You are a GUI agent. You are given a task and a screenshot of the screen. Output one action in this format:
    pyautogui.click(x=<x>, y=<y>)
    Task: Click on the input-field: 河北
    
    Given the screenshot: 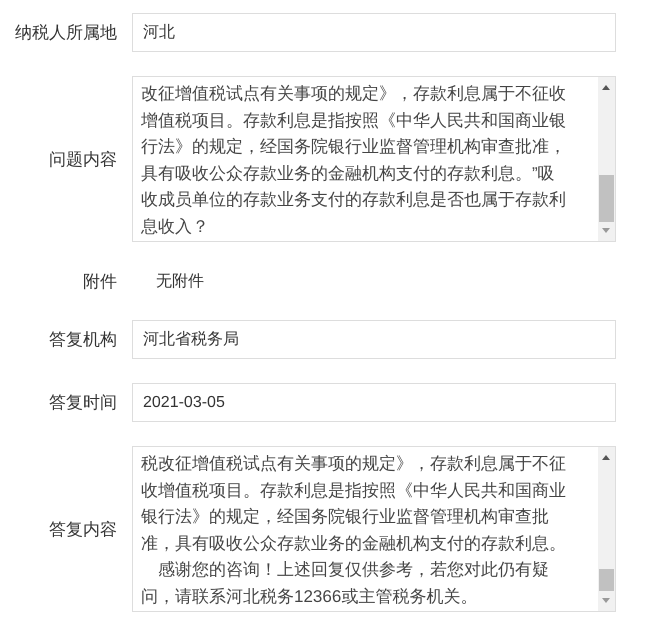 What is the action you would take?
    pyautogui.click(x=374, y=32)
    